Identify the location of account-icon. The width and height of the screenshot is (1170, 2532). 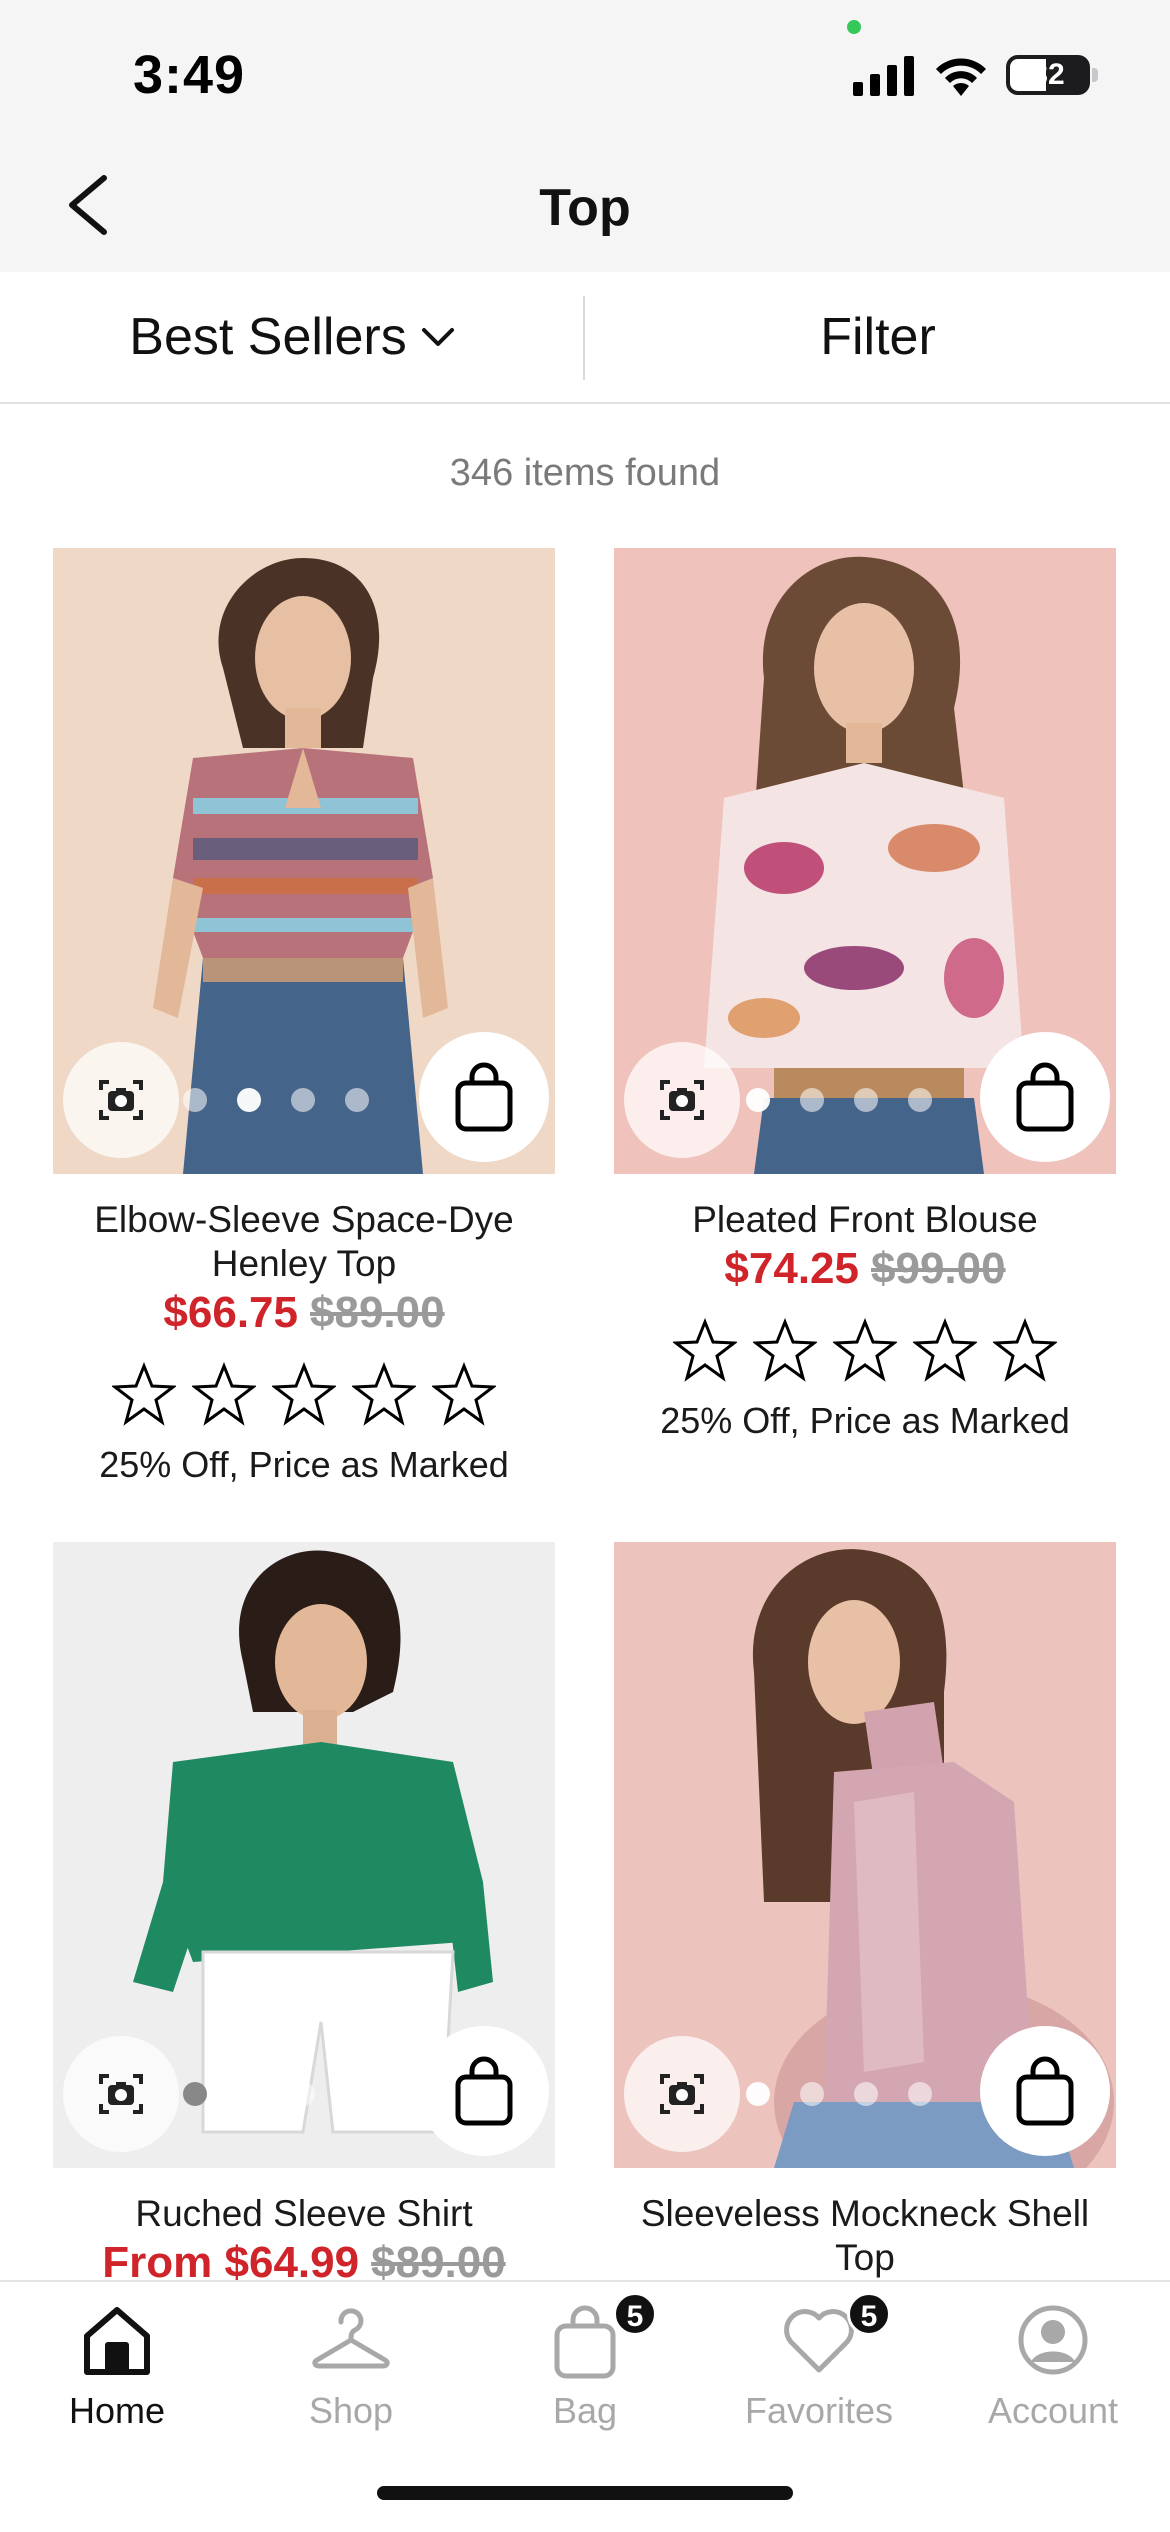
(1053, 2340).